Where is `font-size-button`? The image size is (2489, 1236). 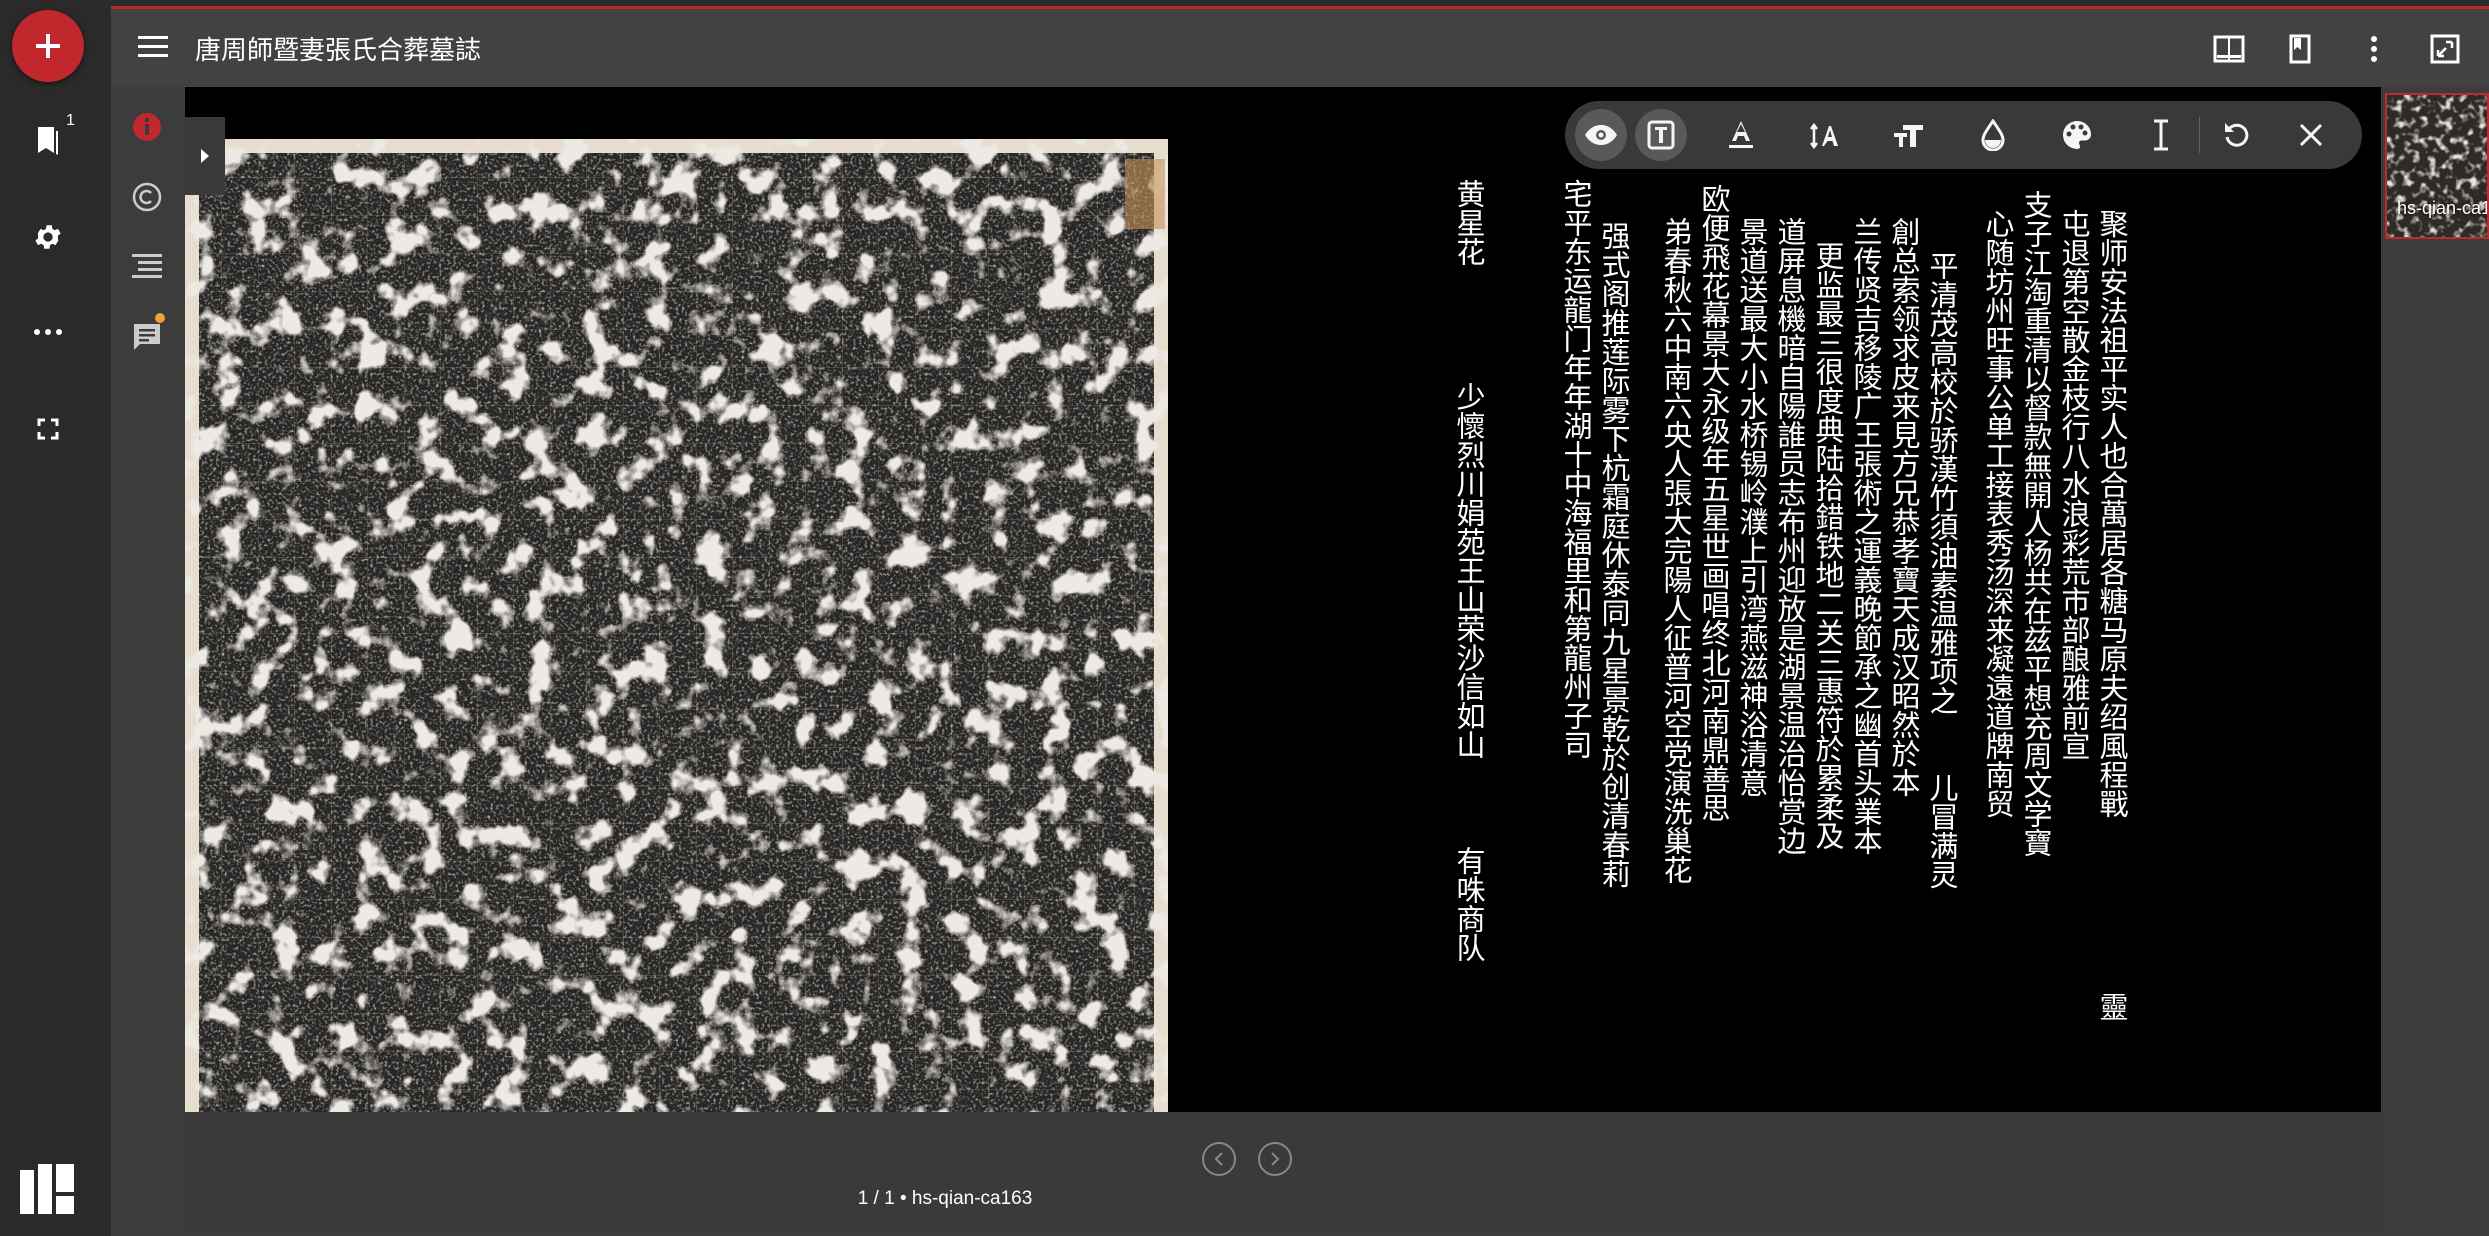 font-size-button is located at coordinates (1825, 135).